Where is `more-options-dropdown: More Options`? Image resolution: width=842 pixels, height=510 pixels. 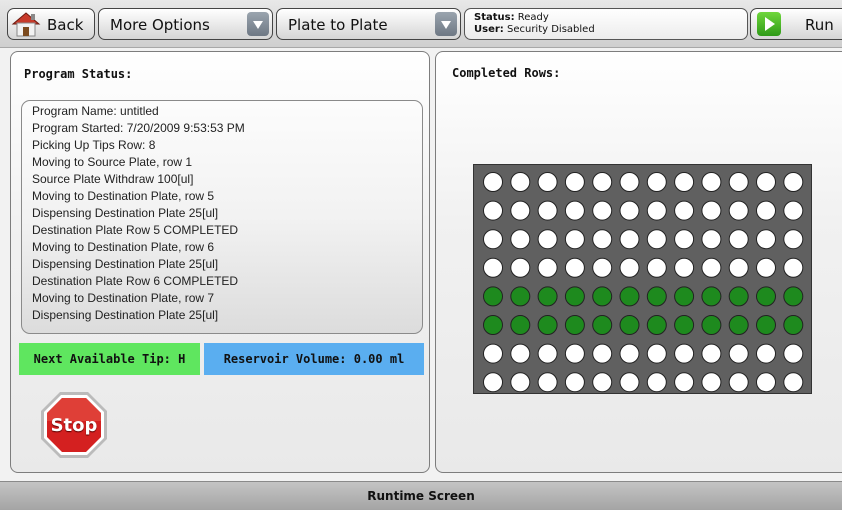
more-options-dropdown: More Options is located at coordinates (185, 24).